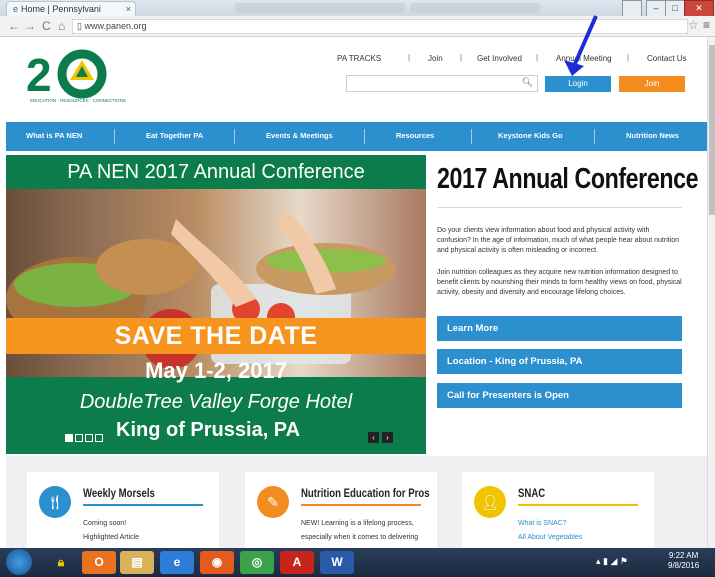 This screenshot has height=577, width=715. I want to click on search-box: 🔍︎, so click(442, 83).